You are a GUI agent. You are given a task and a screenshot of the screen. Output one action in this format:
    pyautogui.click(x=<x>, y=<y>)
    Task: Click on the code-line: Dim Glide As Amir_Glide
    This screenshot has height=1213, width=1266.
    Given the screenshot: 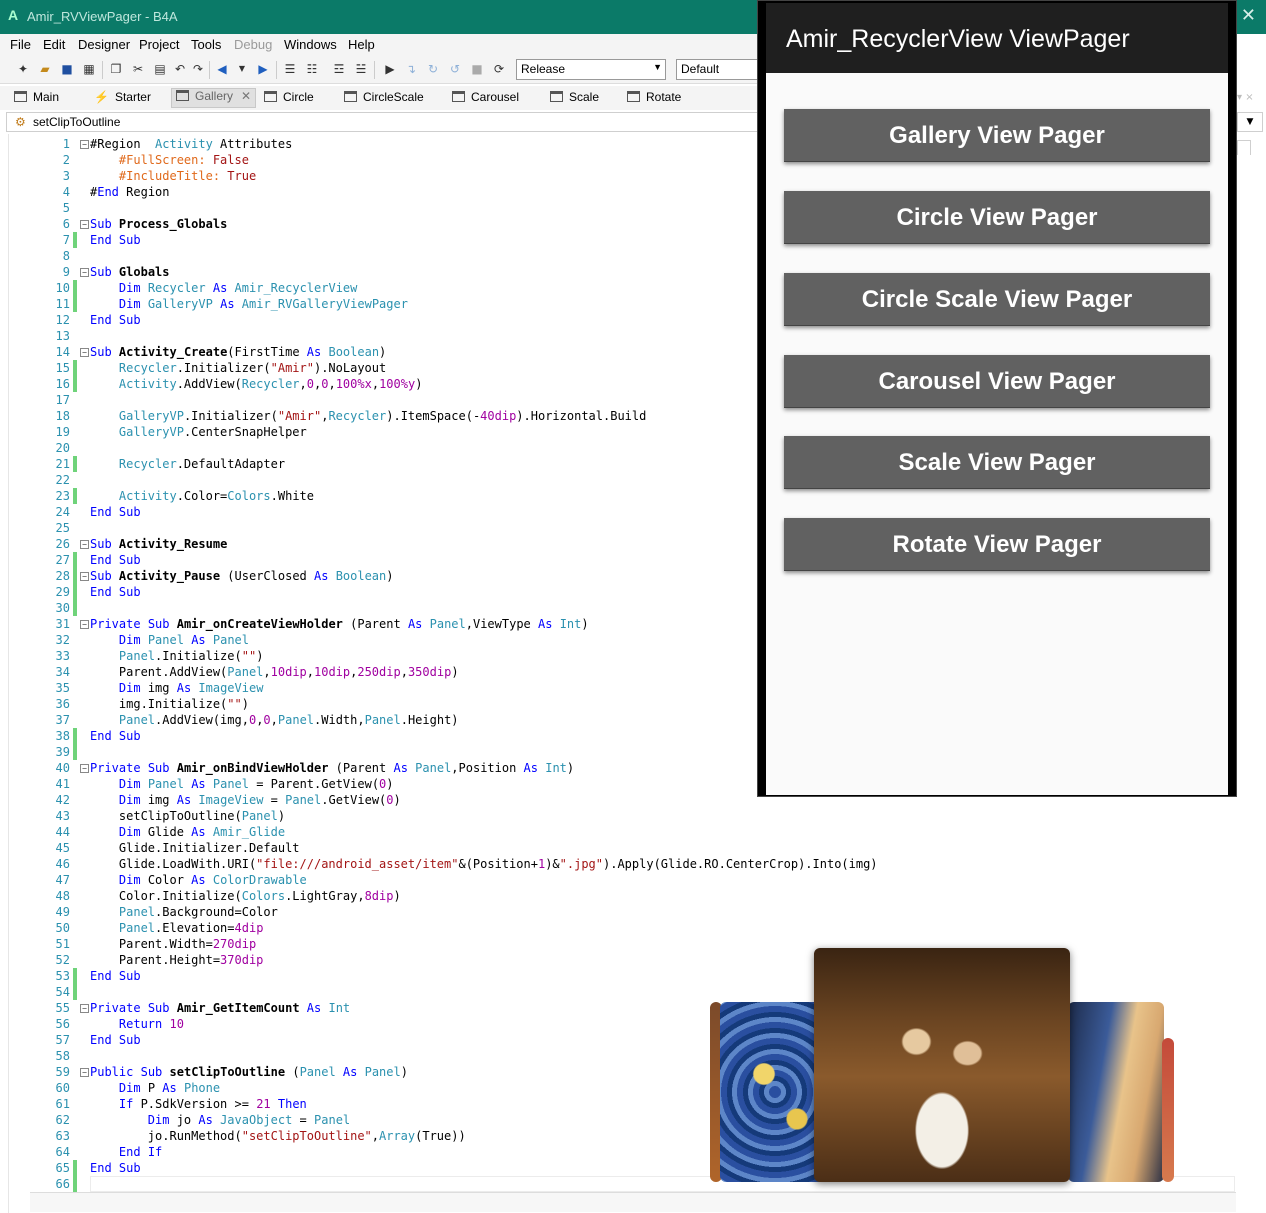 What is the action you would take?
    pyautogui.click(x=187, y=832)
    